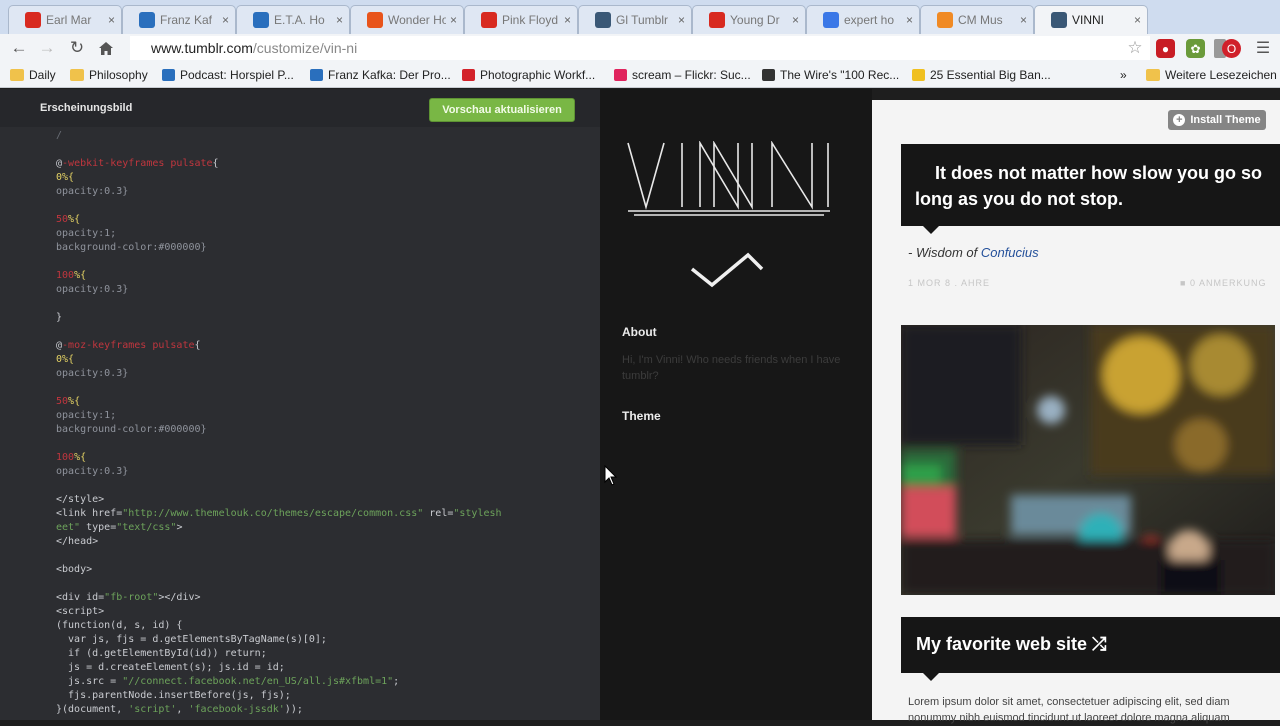 The width and height of the screenshot is (1280, 726). I want to click on bookmark-item: Daily, so click(33, 75).